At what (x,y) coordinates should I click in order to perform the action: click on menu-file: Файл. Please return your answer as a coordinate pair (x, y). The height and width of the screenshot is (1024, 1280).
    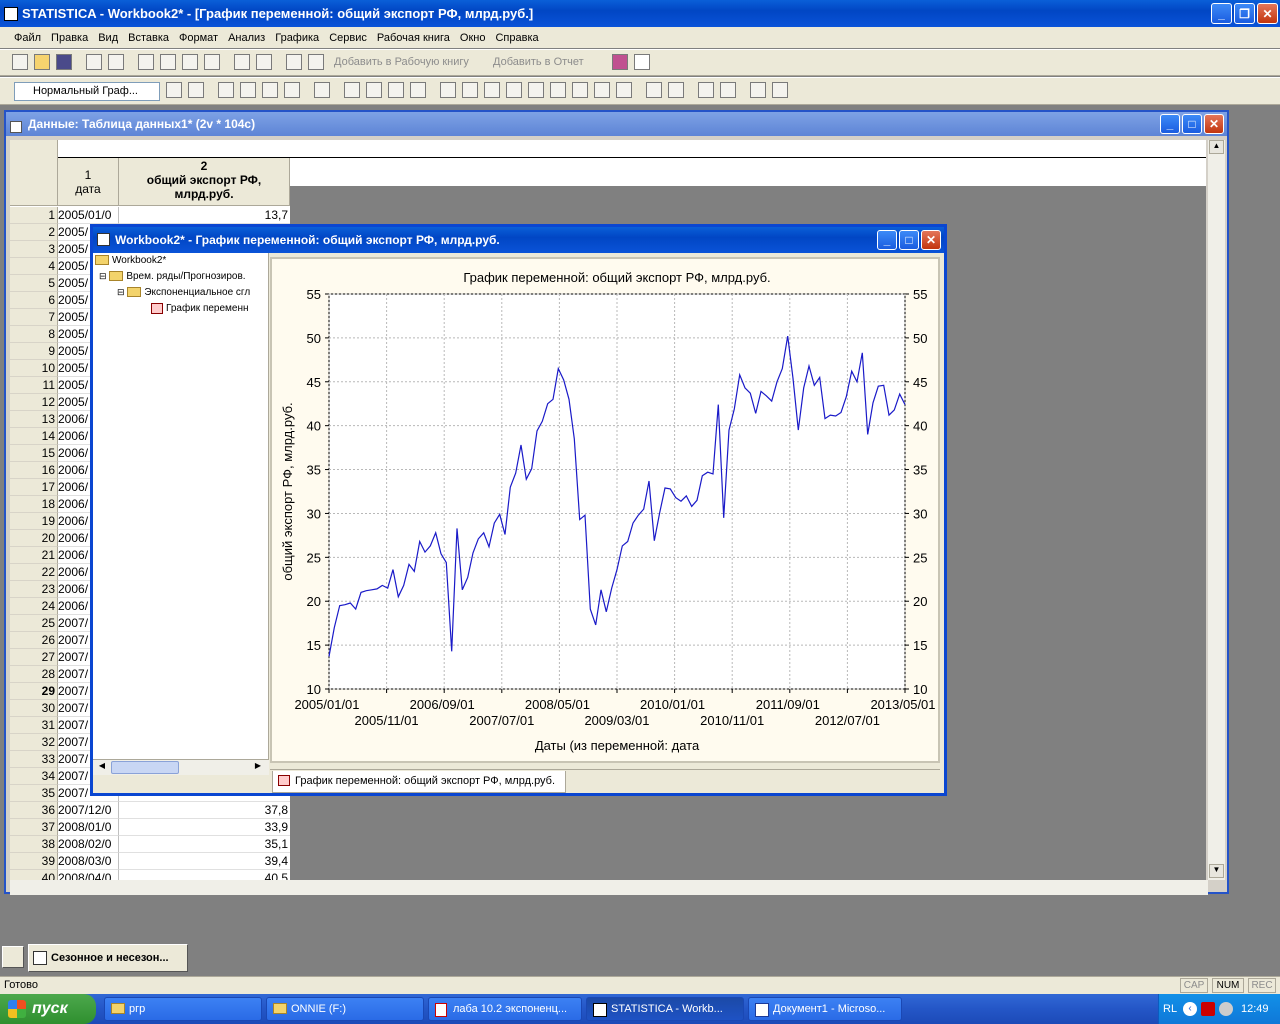
    Looking at the image, I should click on (27, 38).